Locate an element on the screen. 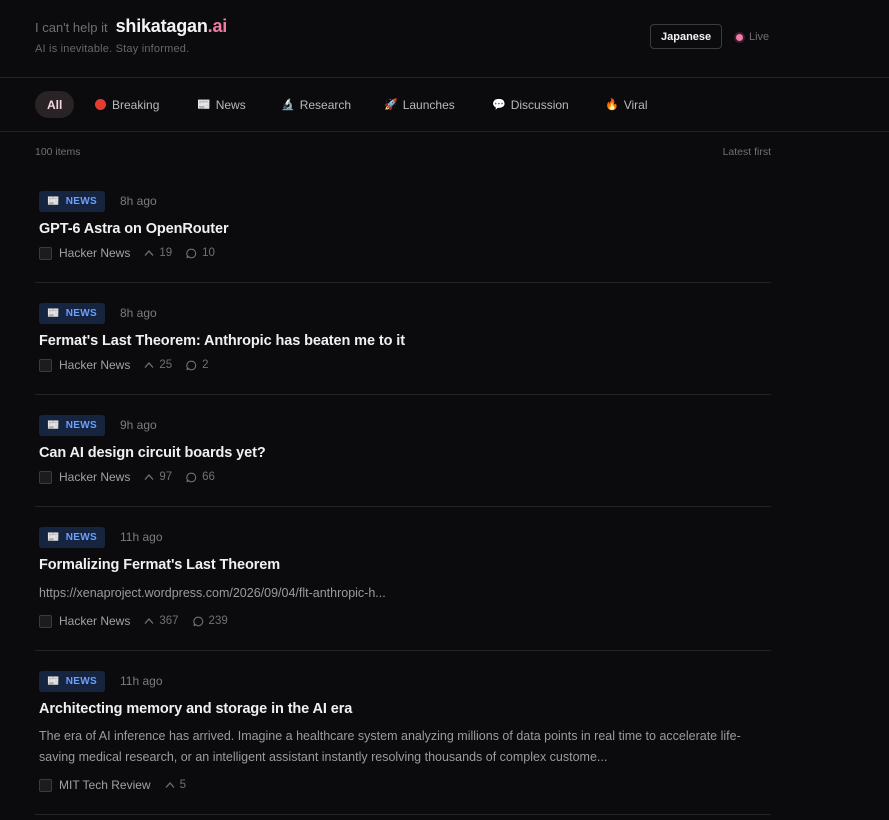 The height and width of the screenshot is (820, 889). brand-subtitle: AI is inevitable. Stay informed. is located at coordinates (112, 49).